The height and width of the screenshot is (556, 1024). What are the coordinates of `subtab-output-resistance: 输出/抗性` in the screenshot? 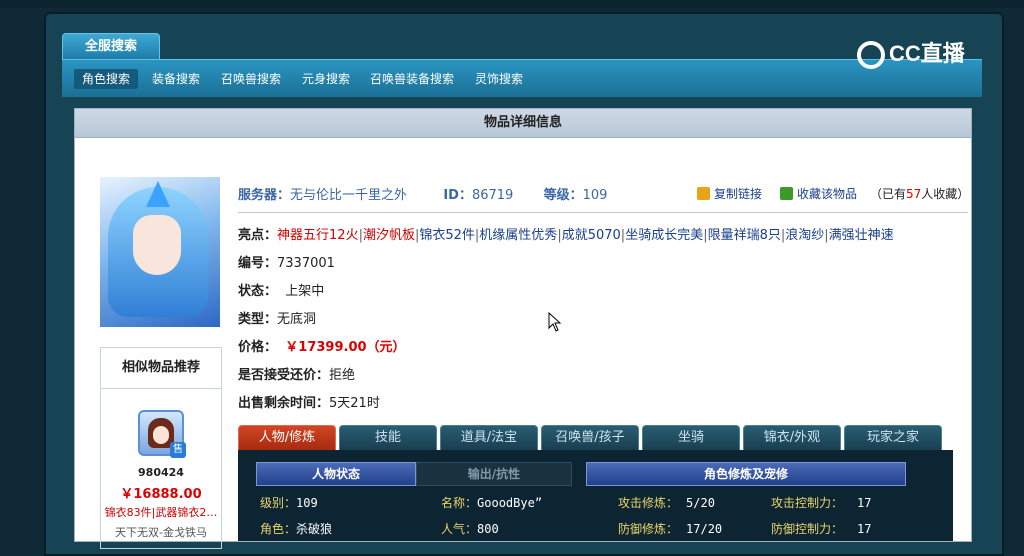 It's located at (494, 474).